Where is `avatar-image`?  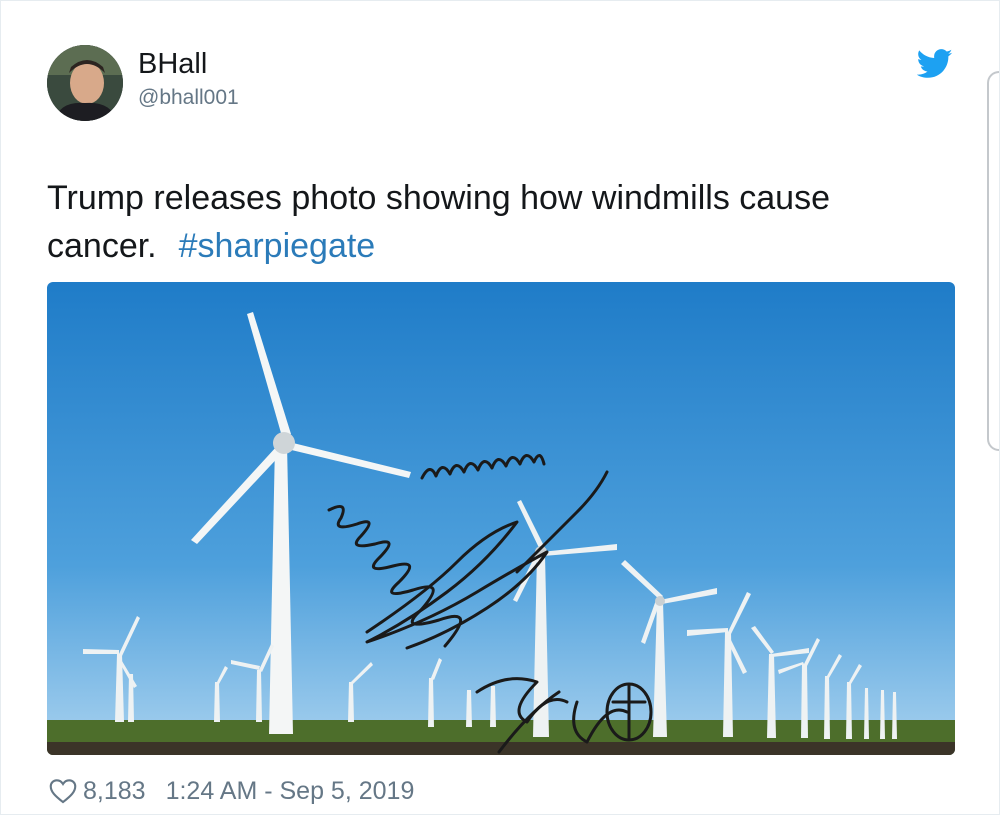 avatar-image is located at coordinates (85, 83).